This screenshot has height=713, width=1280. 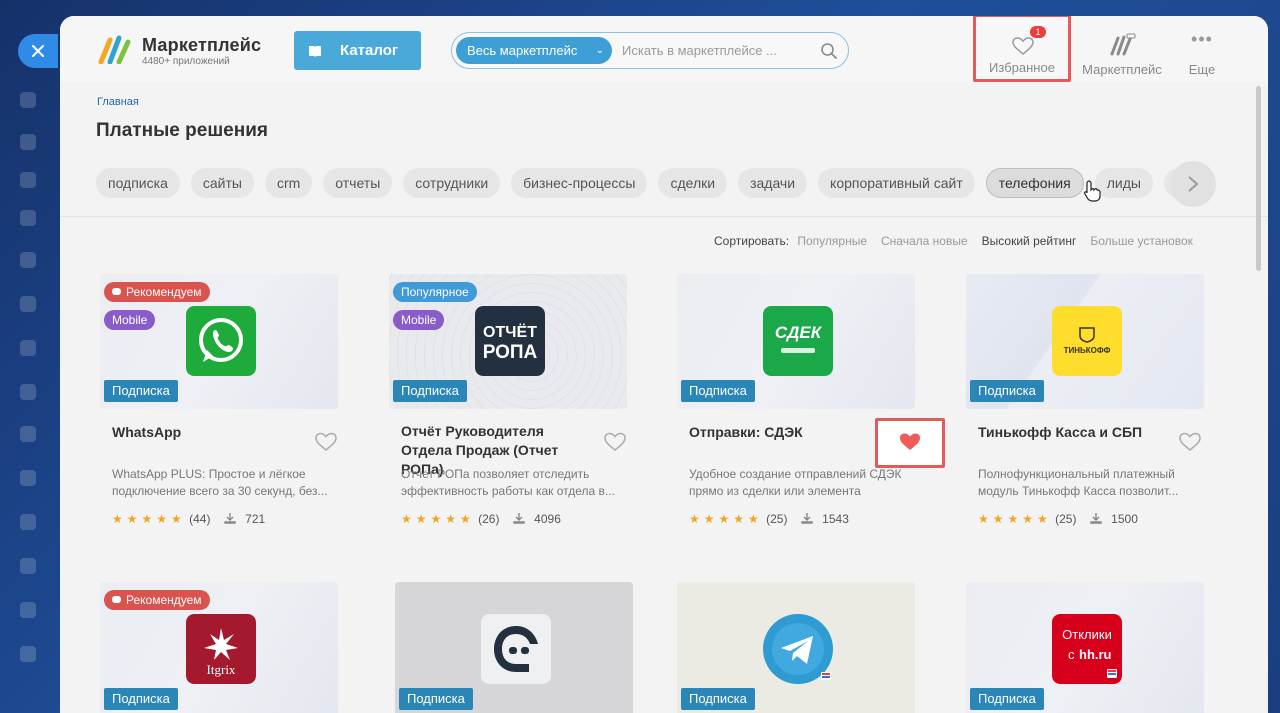 What do you see at coordinates (118, 102) in the screenshot?
I see `breadcrumb-home: Главная` at bounding box center [118, 102].